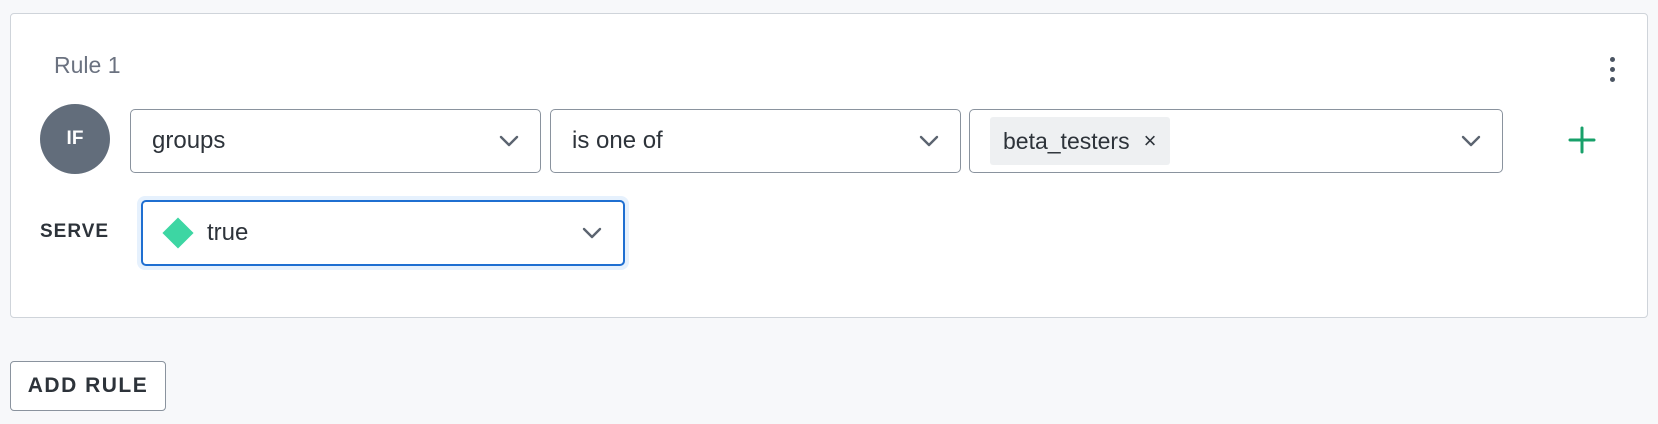  I want to click on serve-variation-value: true, so click(228, 232).